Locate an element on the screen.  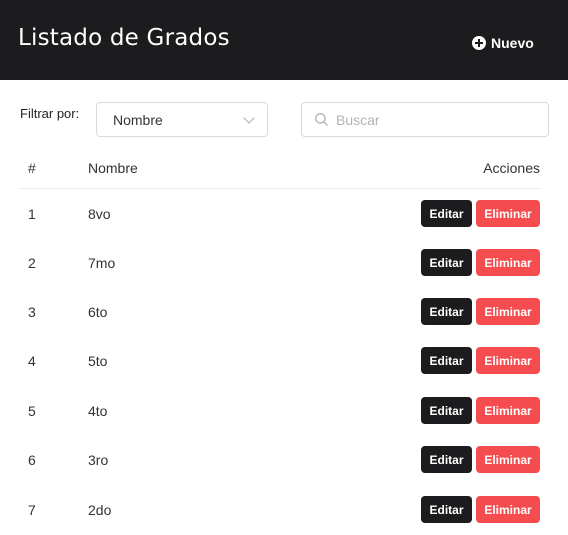
filter-select: Nombre is located at coordinates (182, 119).